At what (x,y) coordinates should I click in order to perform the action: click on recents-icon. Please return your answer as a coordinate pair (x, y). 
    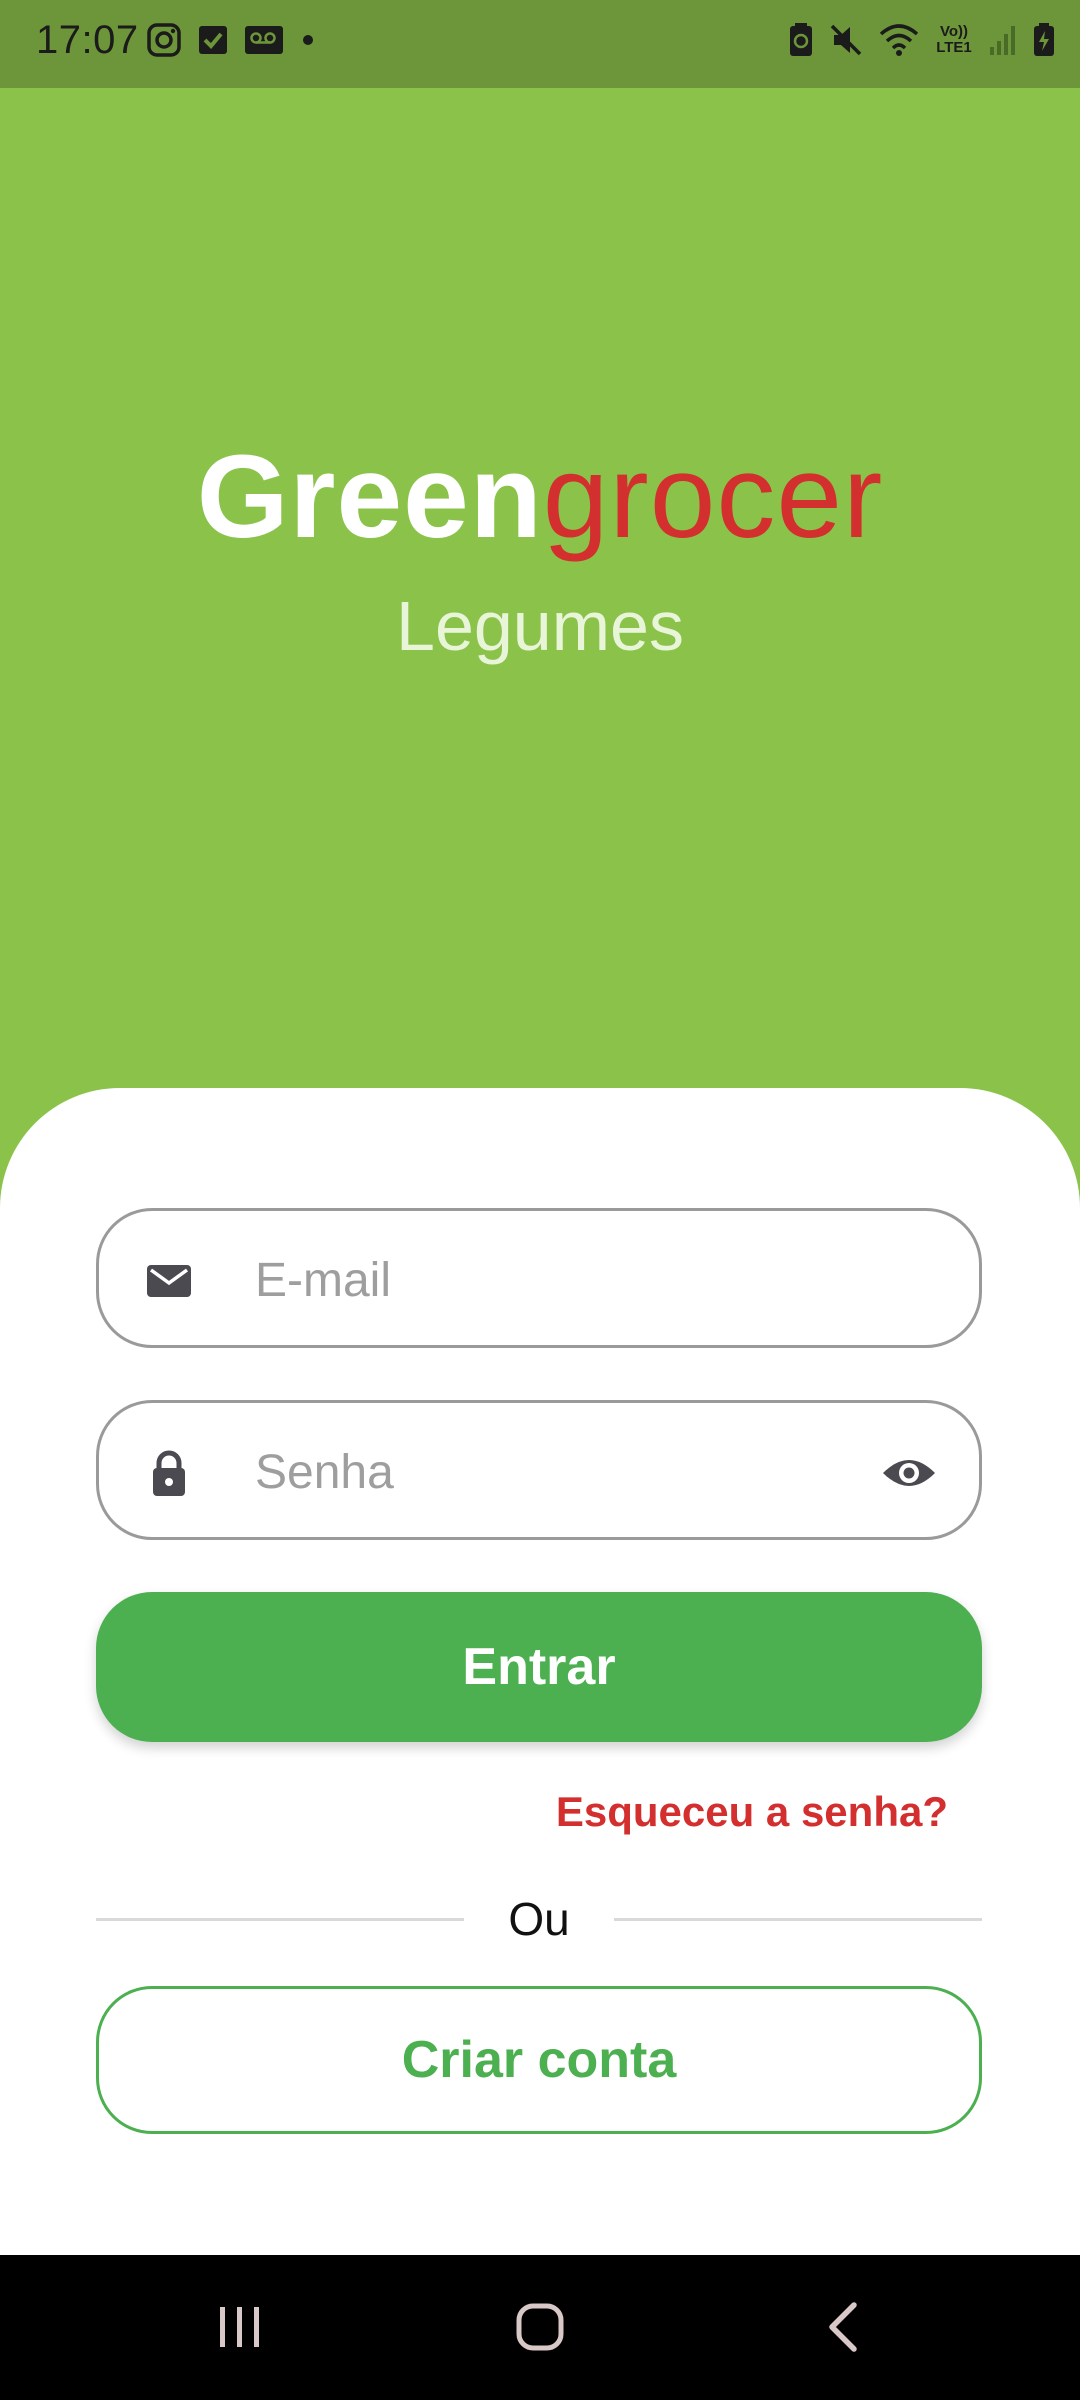
    Looking at the image, I should click on (240, 2327).